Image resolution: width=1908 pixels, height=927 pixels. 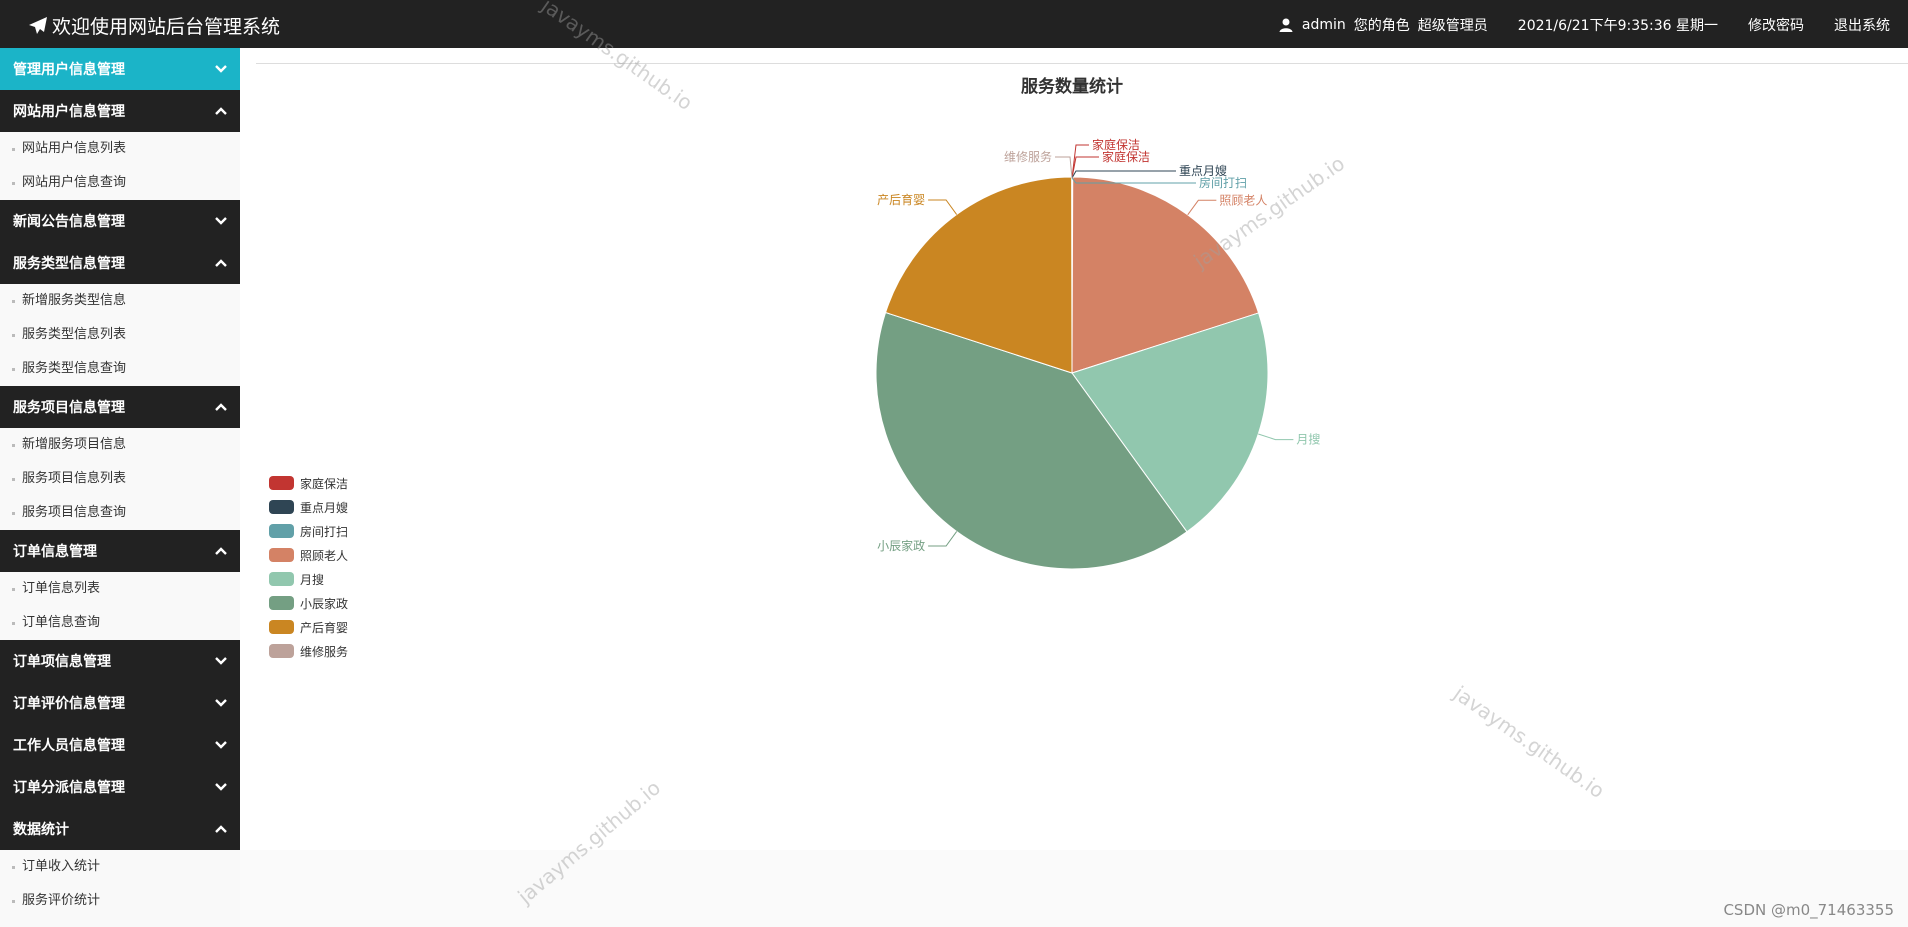 I want to click on sidebar-group-7: 订单评价信息管理, so click(x=120, y=703).